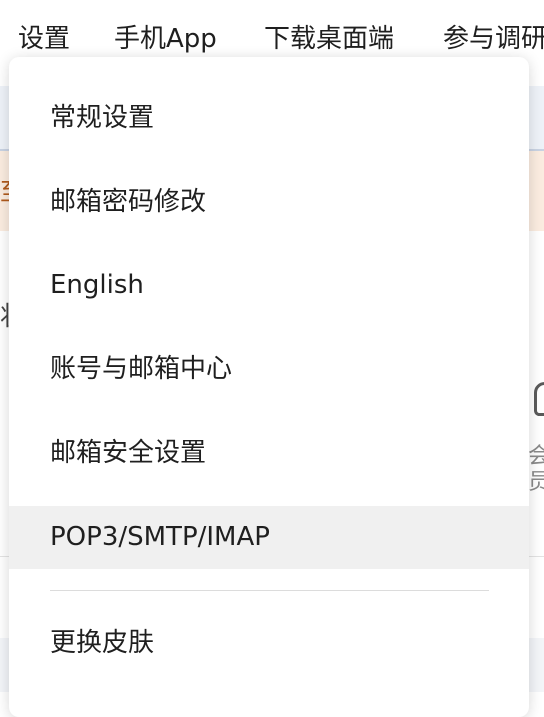  Describe the element at coordinates (165, 39) in the screenshot. I see `nav-mobile-app: 手机App` at that location.